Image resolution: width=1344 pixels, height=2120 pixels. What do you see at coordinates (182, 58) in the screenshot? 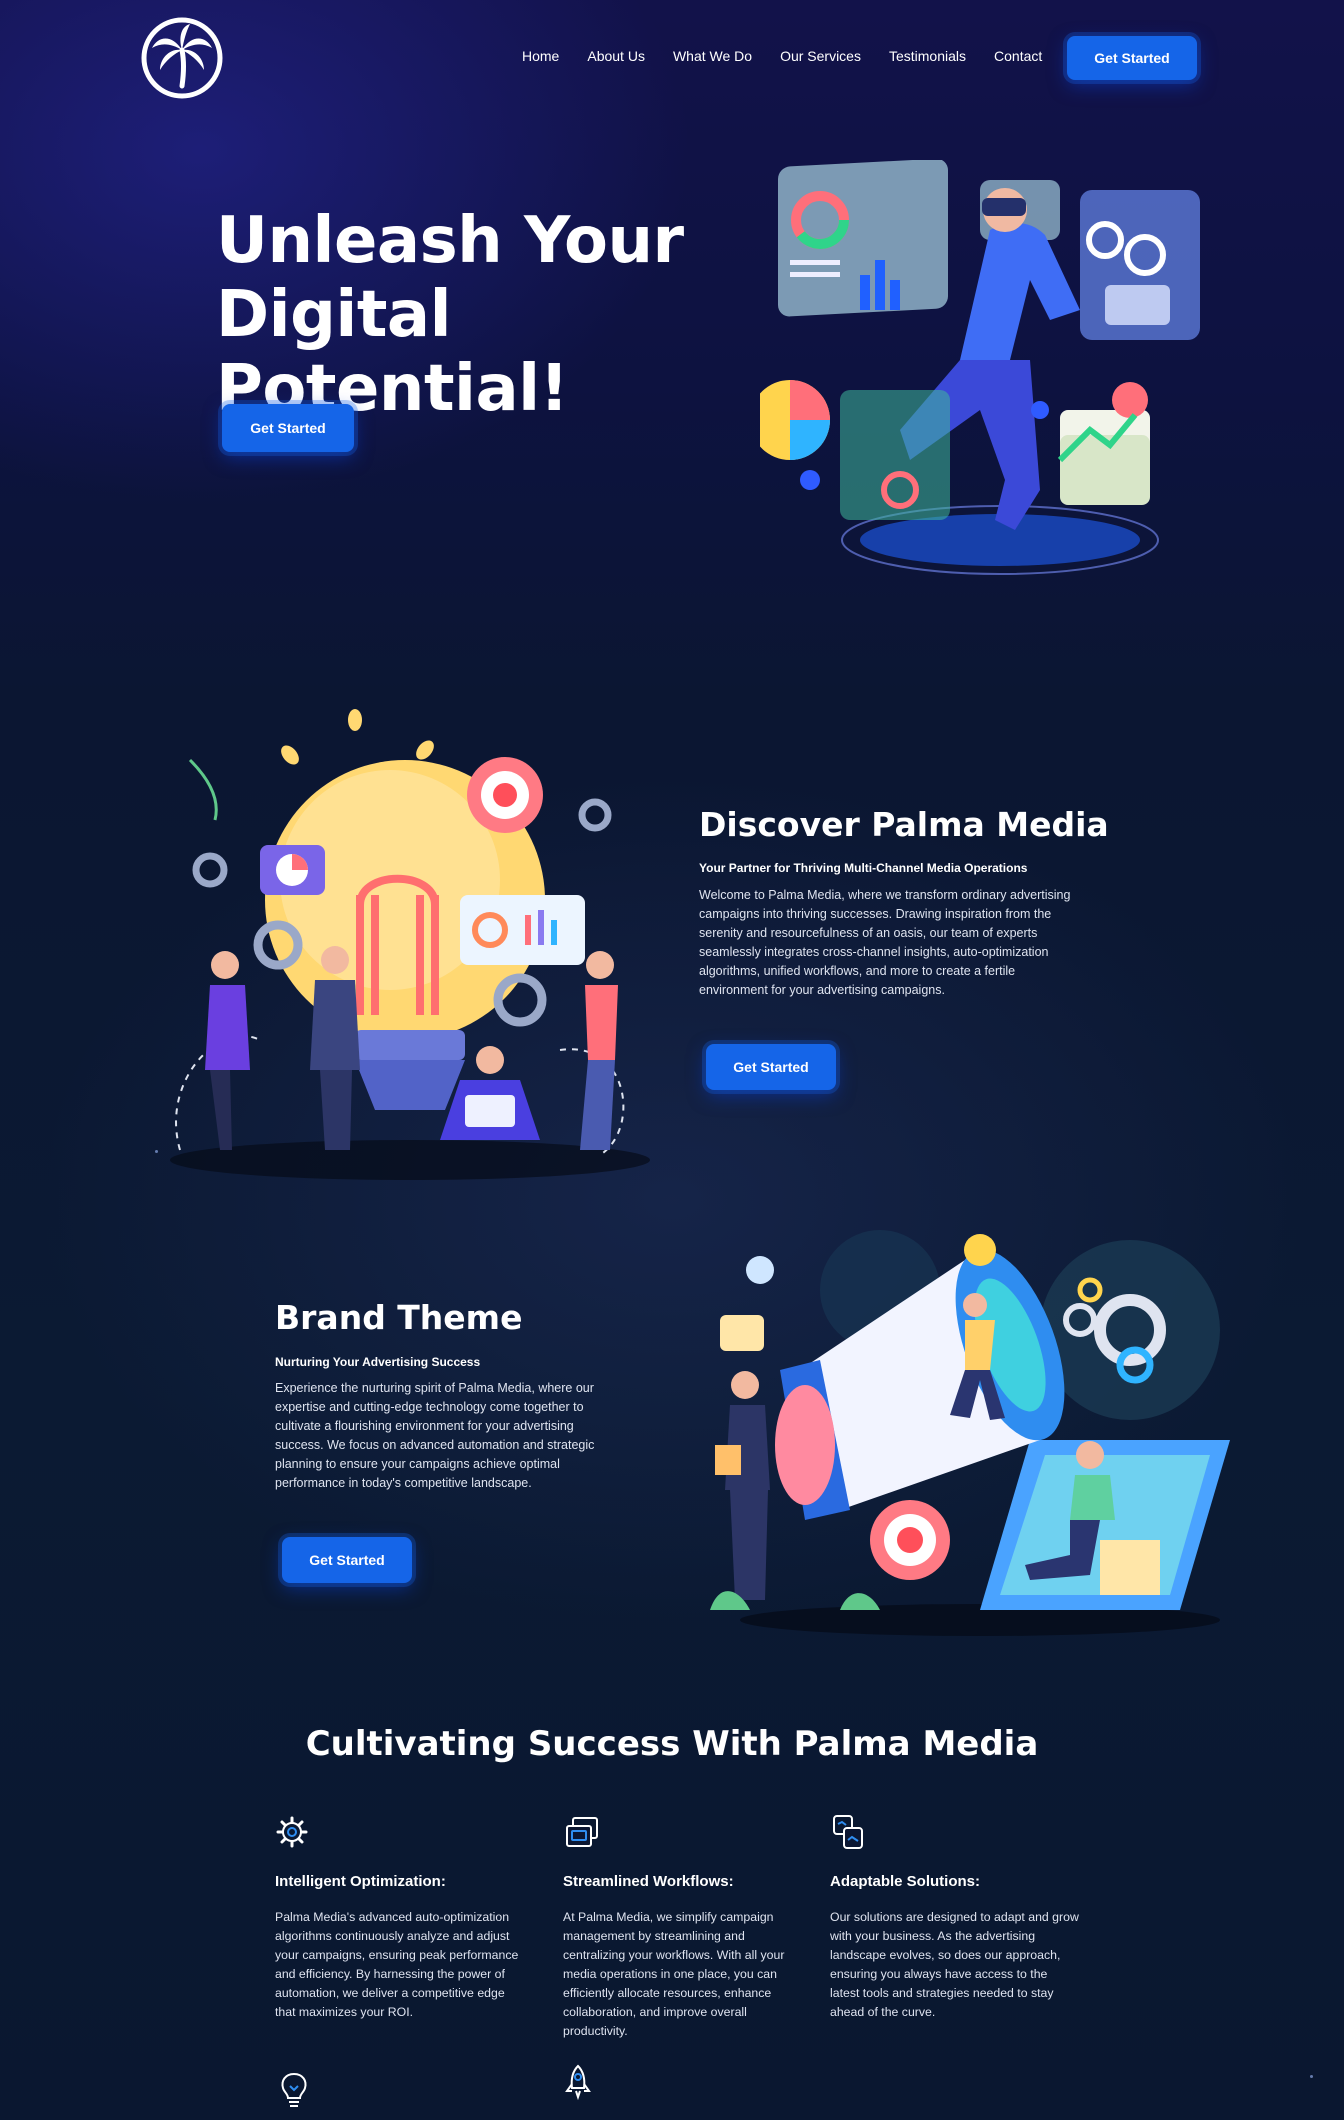
I see `palm-logo` at bounding box center [182, 58].